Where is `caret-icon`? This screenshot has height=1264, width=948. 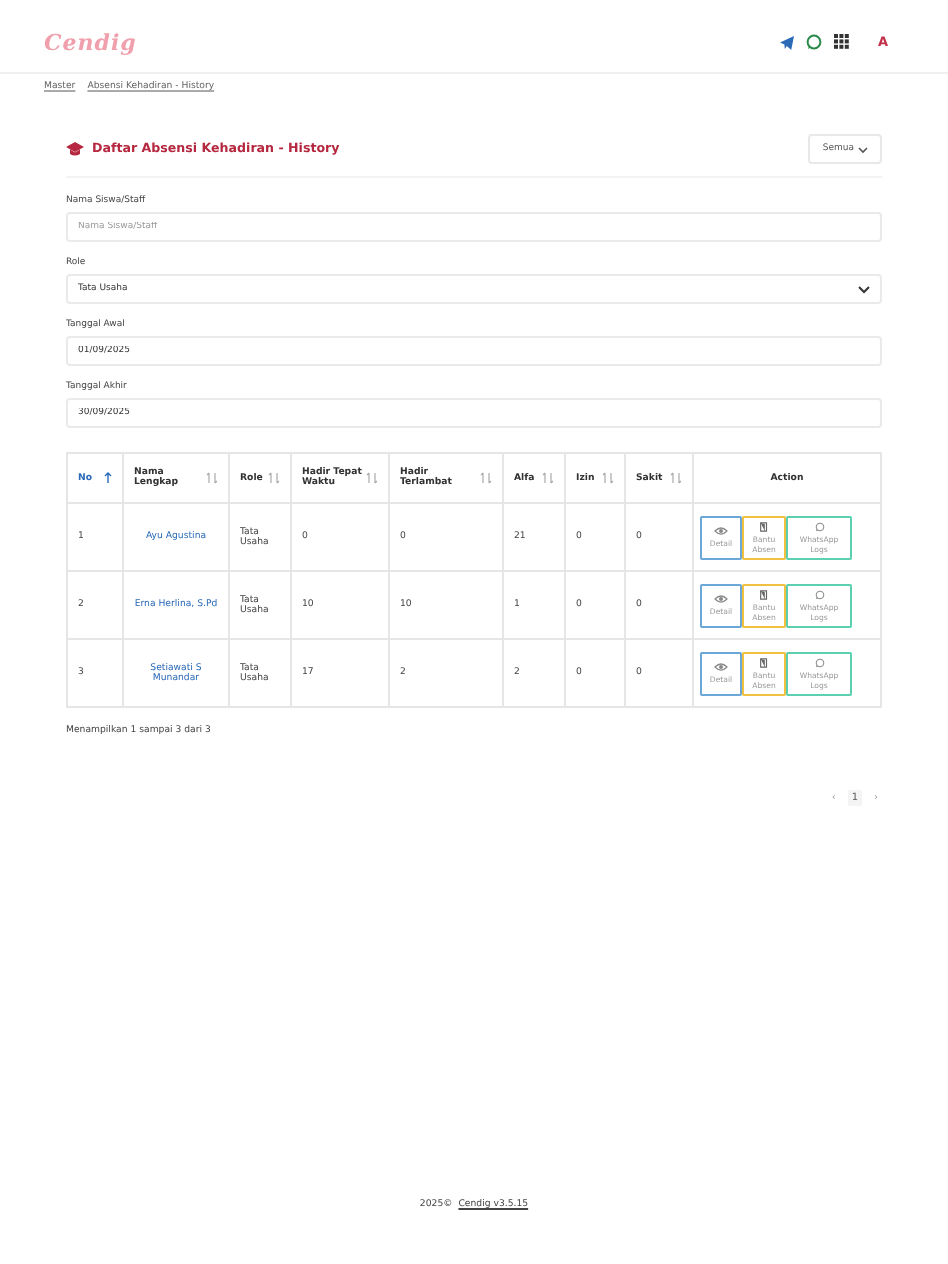 caret-icon is located at coordinates (863, 149).